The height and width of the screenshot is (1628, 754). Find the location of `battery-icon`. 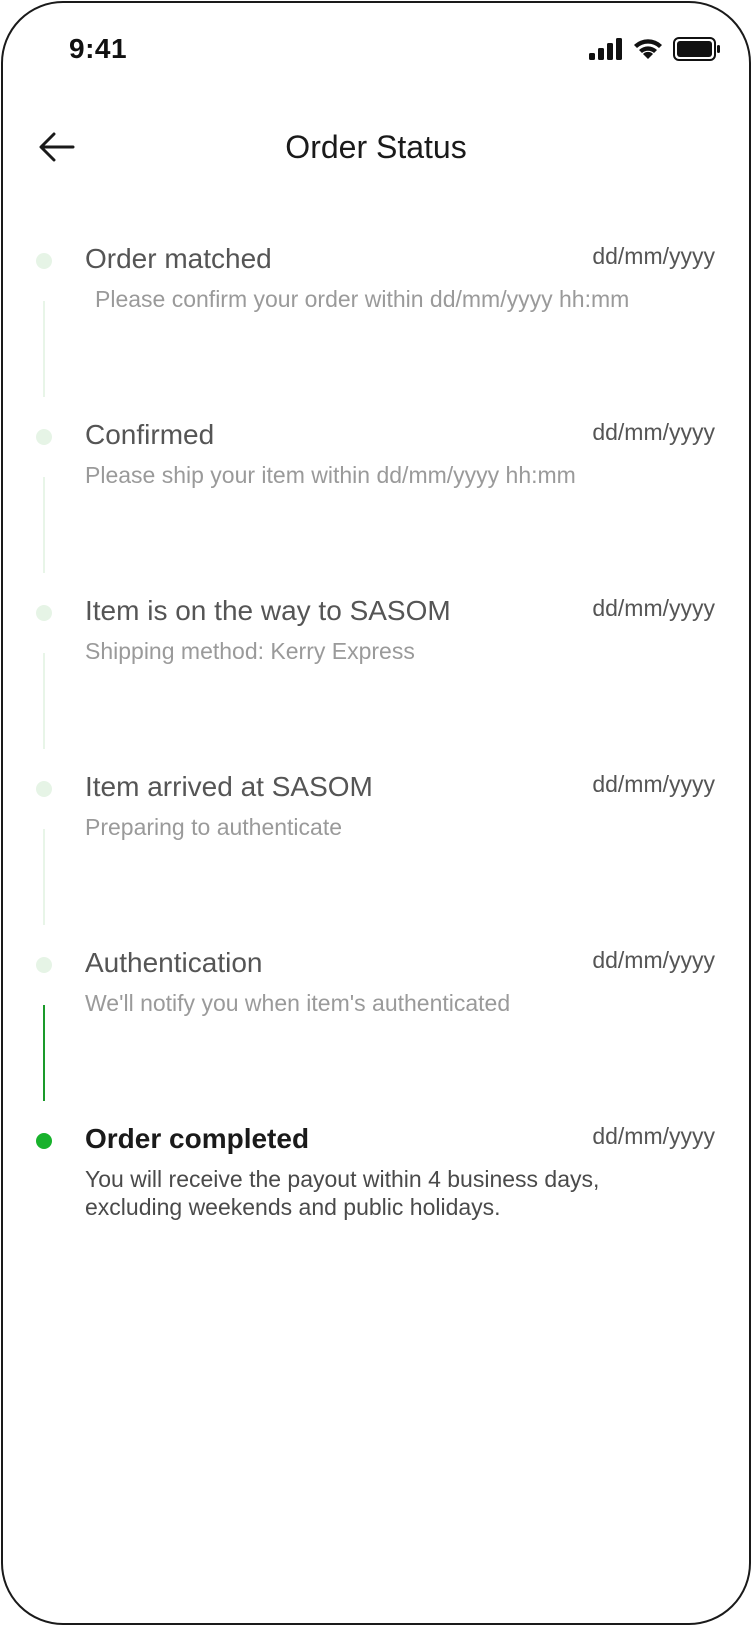

battery-icon is located at coordinates (697, 51).